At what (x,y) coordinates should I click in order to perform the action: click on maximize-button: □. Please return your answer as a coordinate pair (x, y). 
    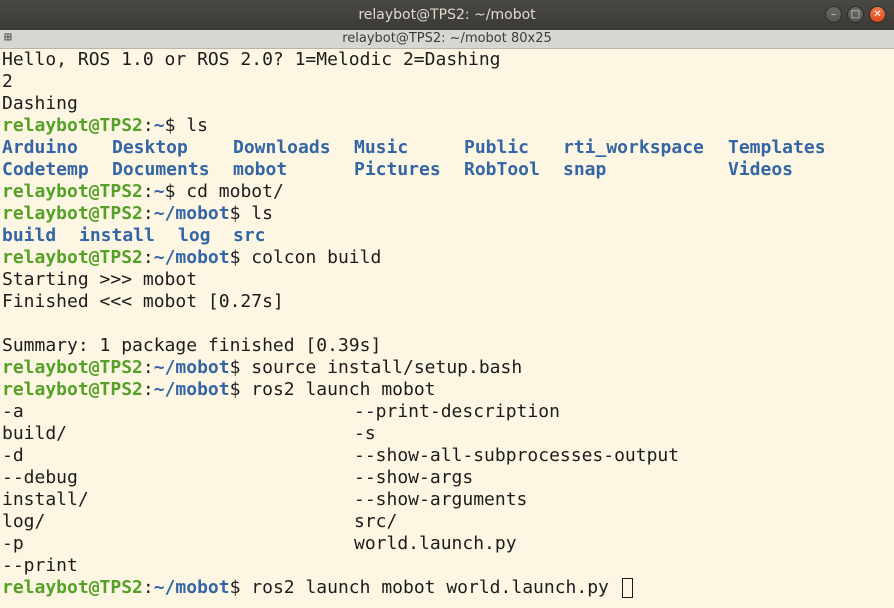
    Looking at the image, I should click on (855, 14).